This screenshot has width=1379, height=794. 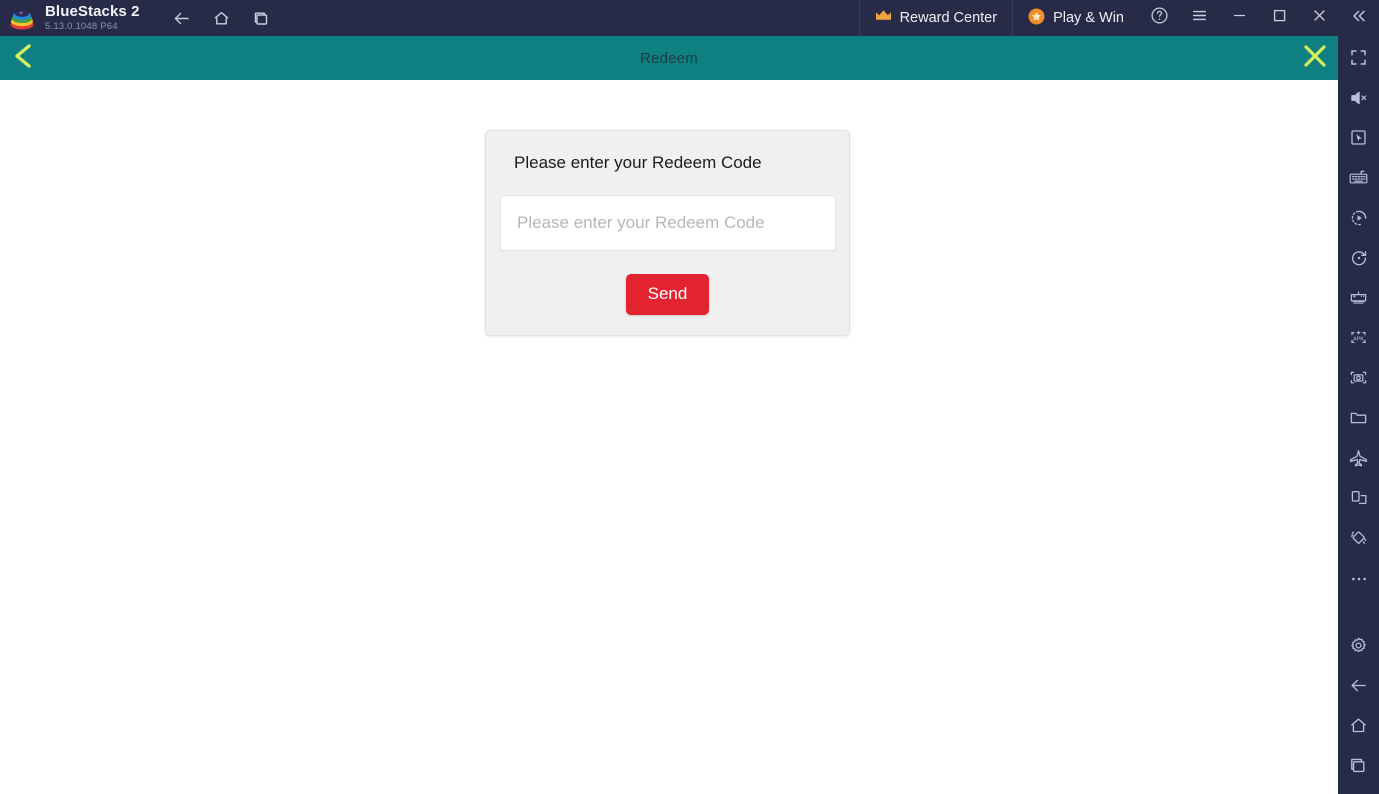 I want to click on title-bar-right: Reward Center Play & Win, so click(x=1118, y=18).